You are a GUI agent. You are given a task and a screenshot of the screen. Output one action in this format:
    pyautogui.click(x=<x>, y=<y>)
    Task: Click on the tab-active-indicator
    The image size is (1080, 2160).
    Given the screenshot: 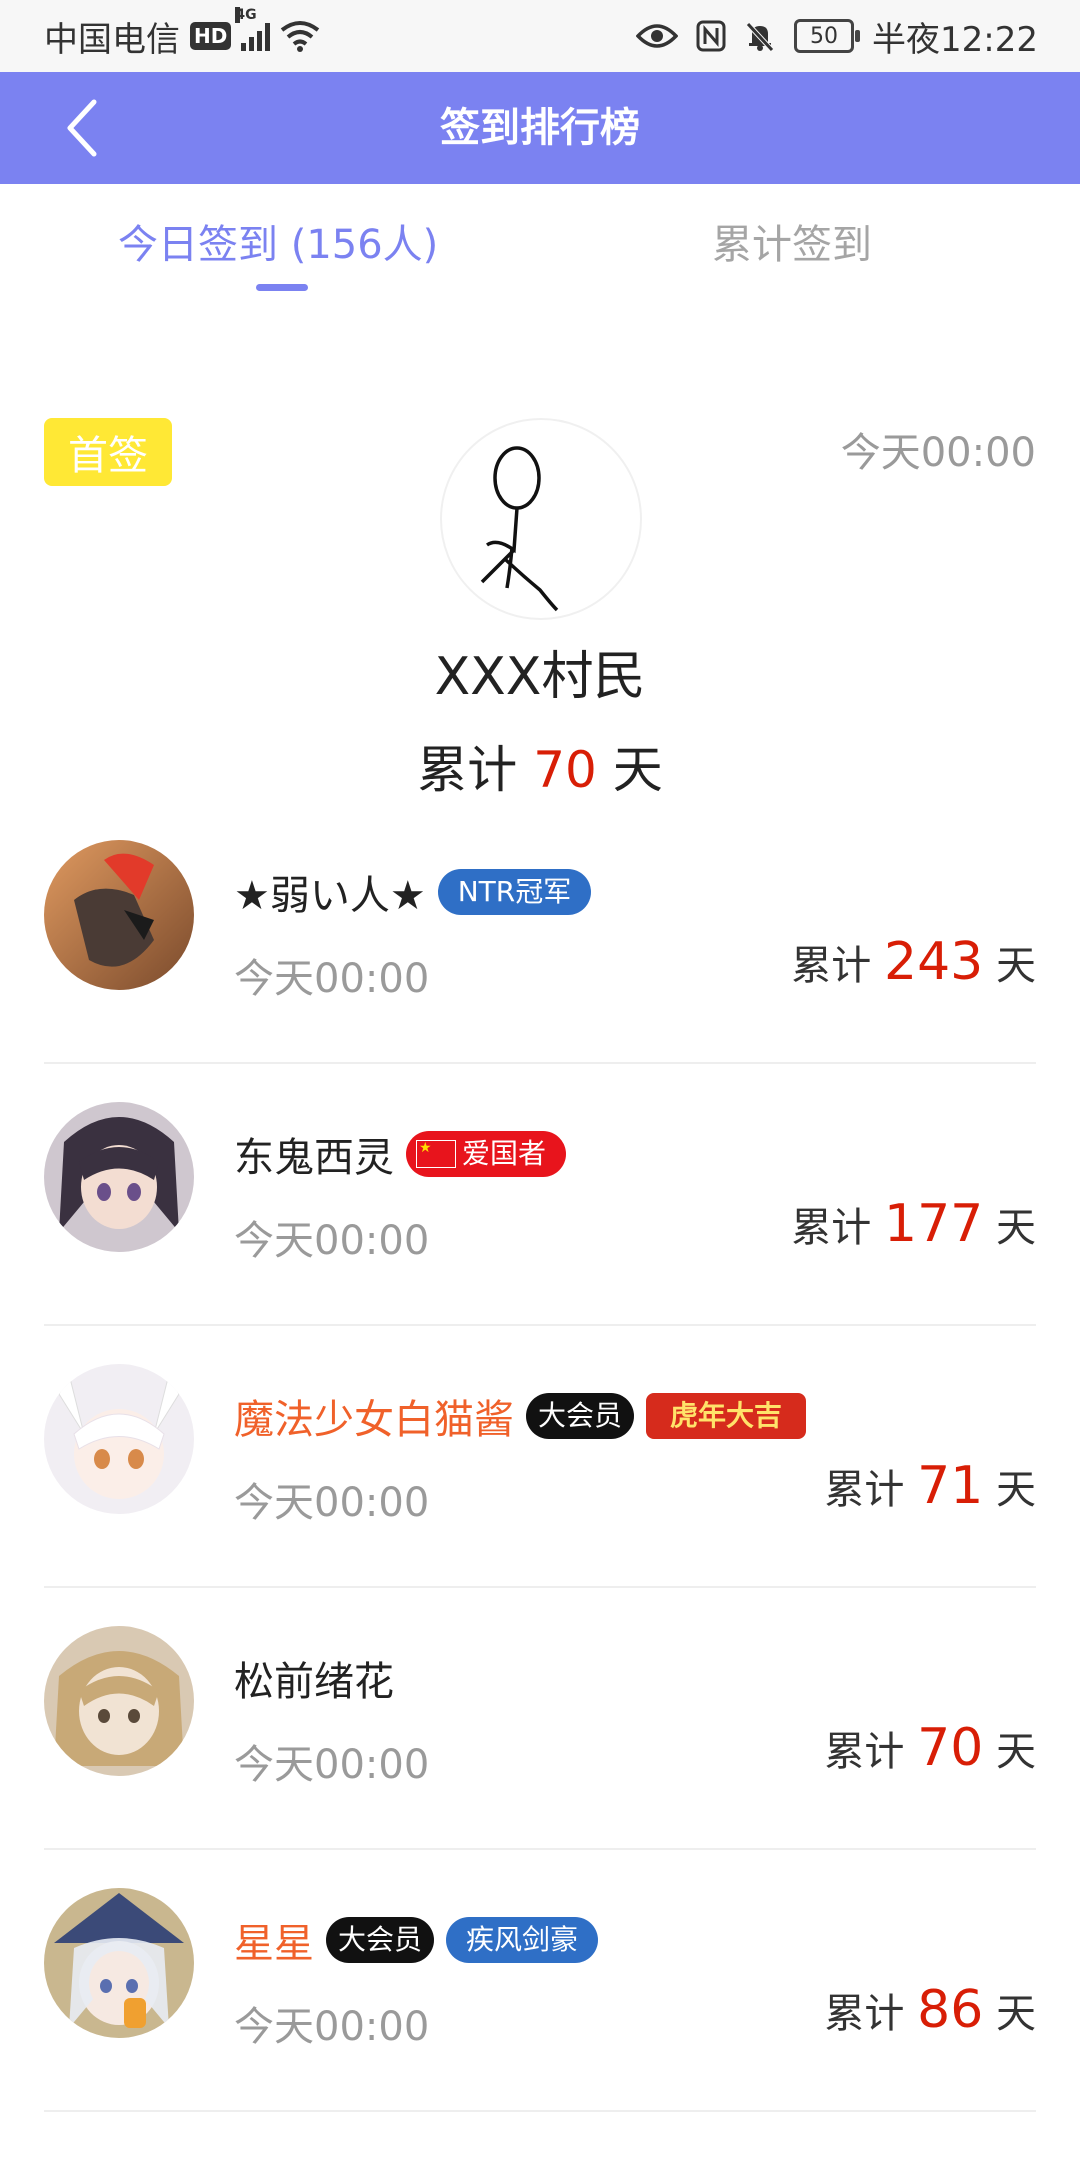 What is the action you would take?
    pyautogui.click(x=282, y=287)
    